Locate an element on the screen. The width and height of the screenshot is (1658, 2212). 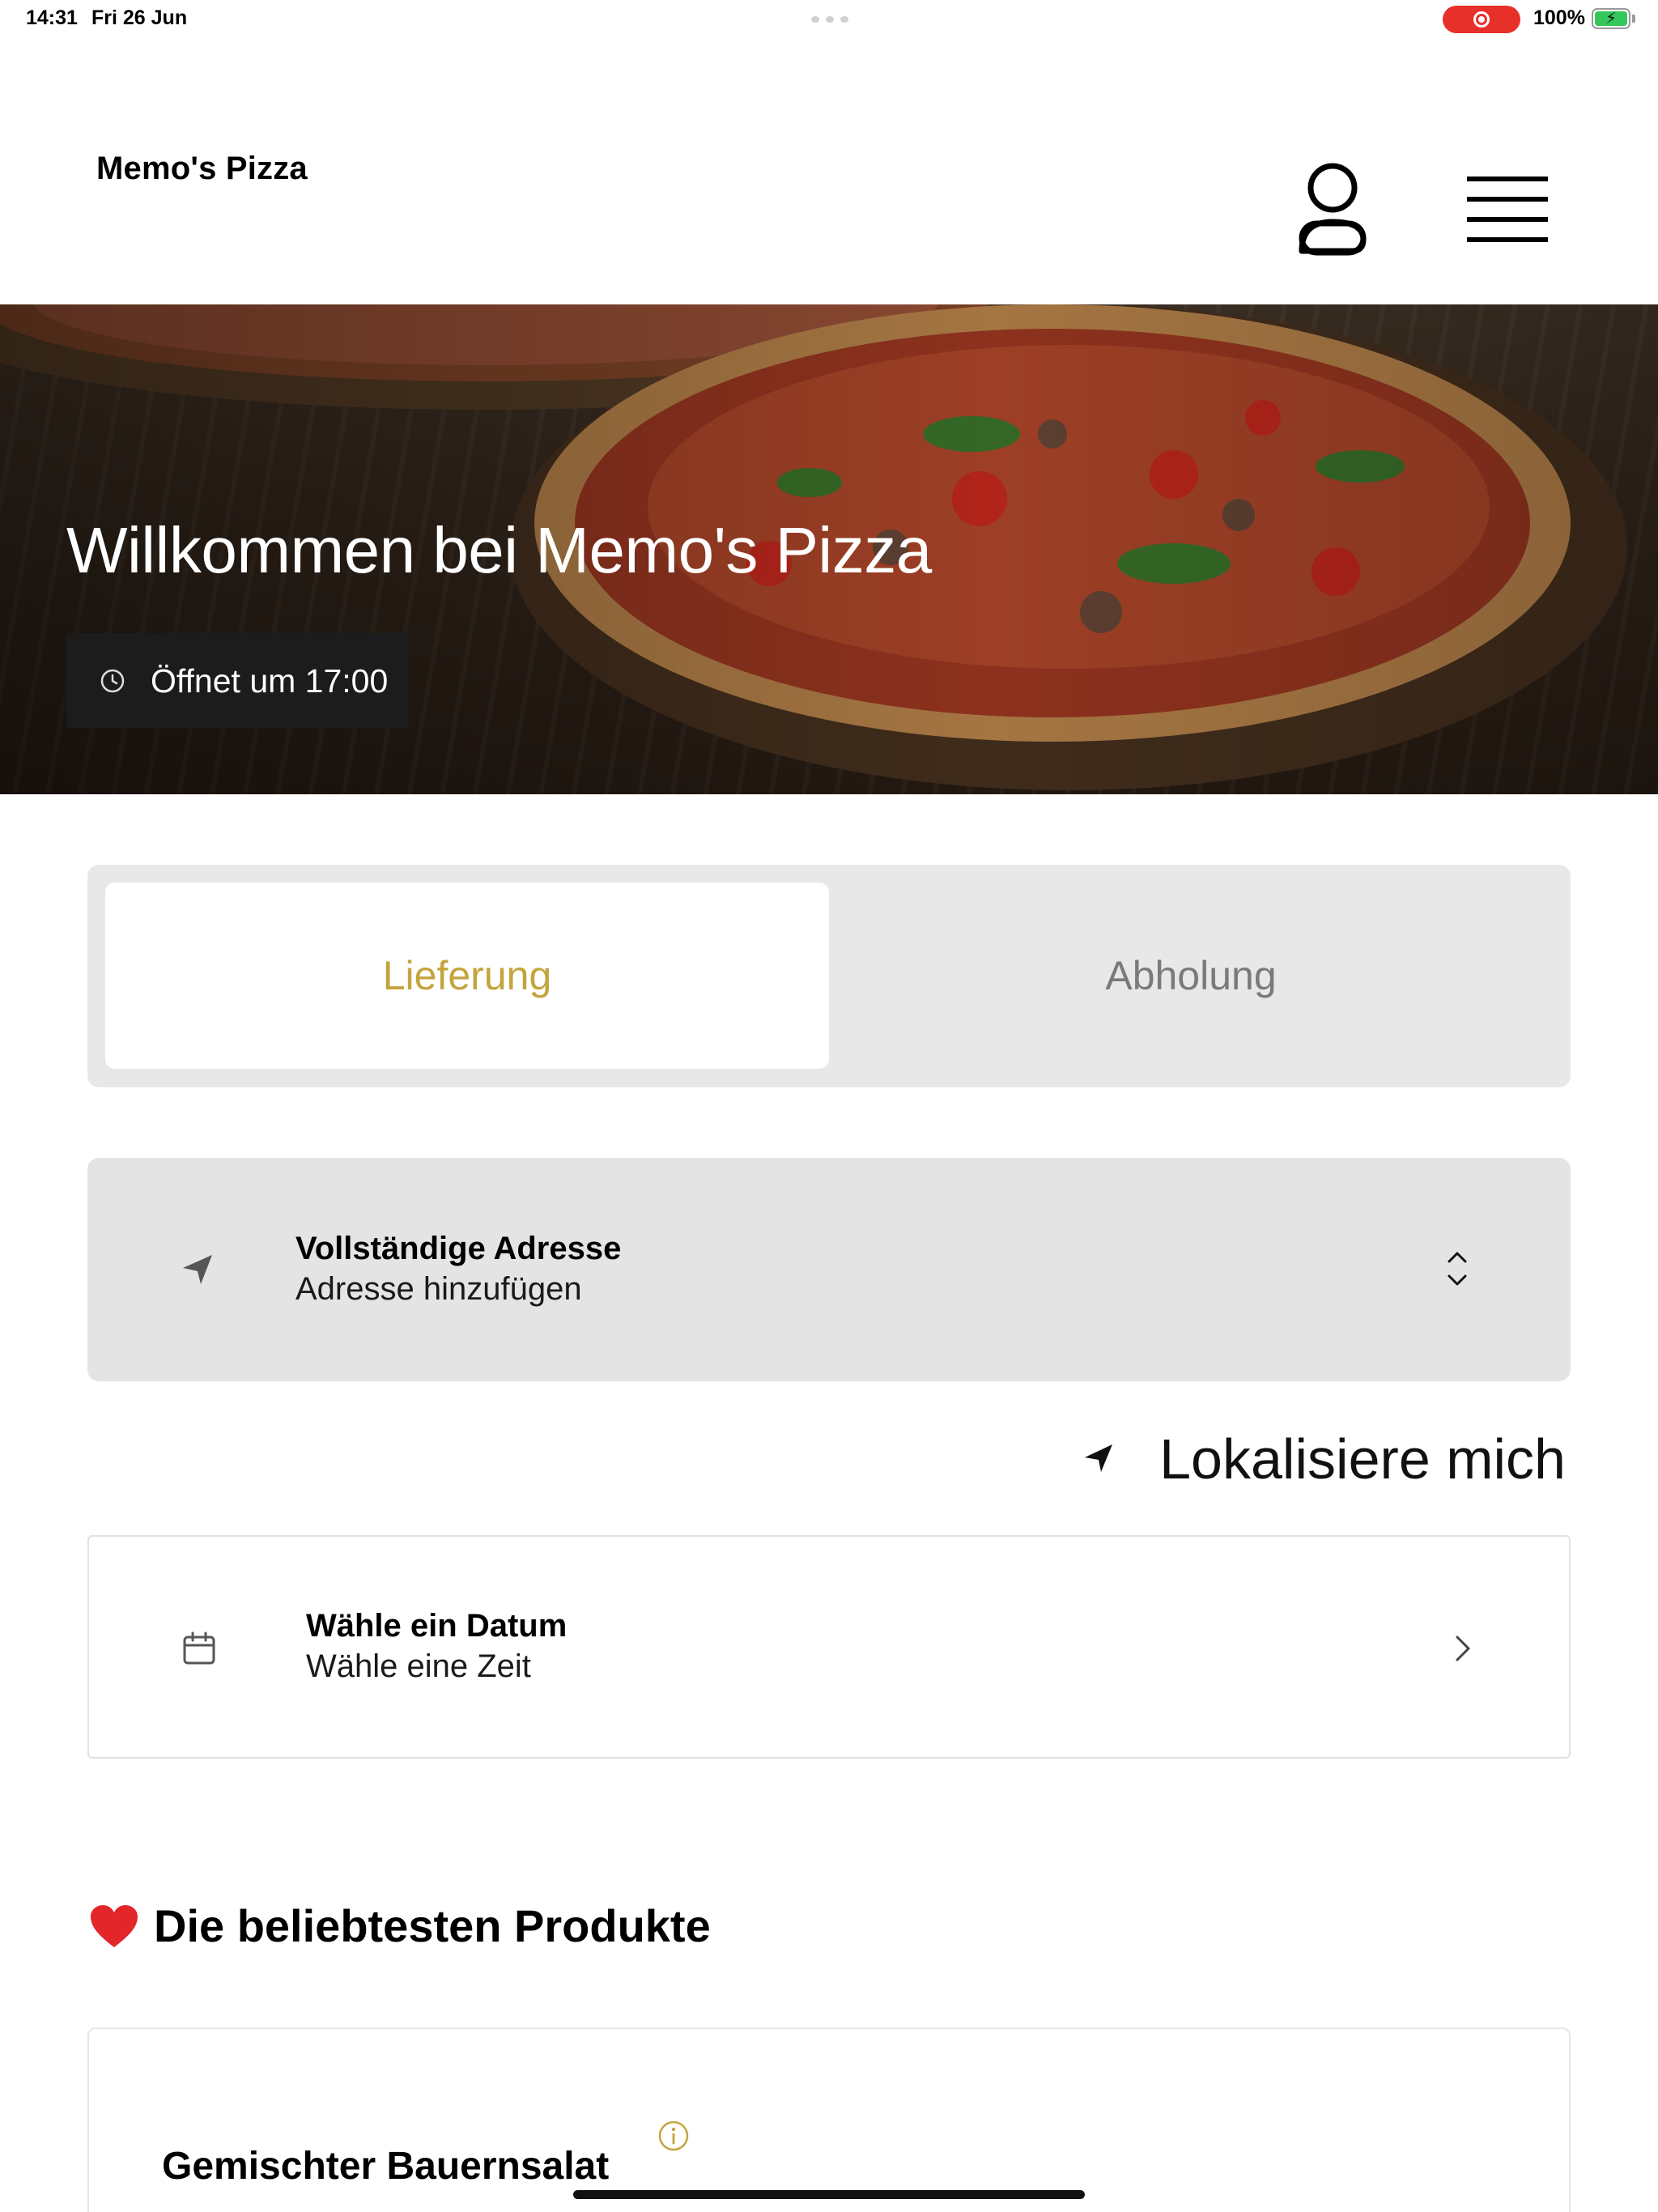
popular-products-heading: Die beliebtesten Produkte is located at coordinates (400, 1926).